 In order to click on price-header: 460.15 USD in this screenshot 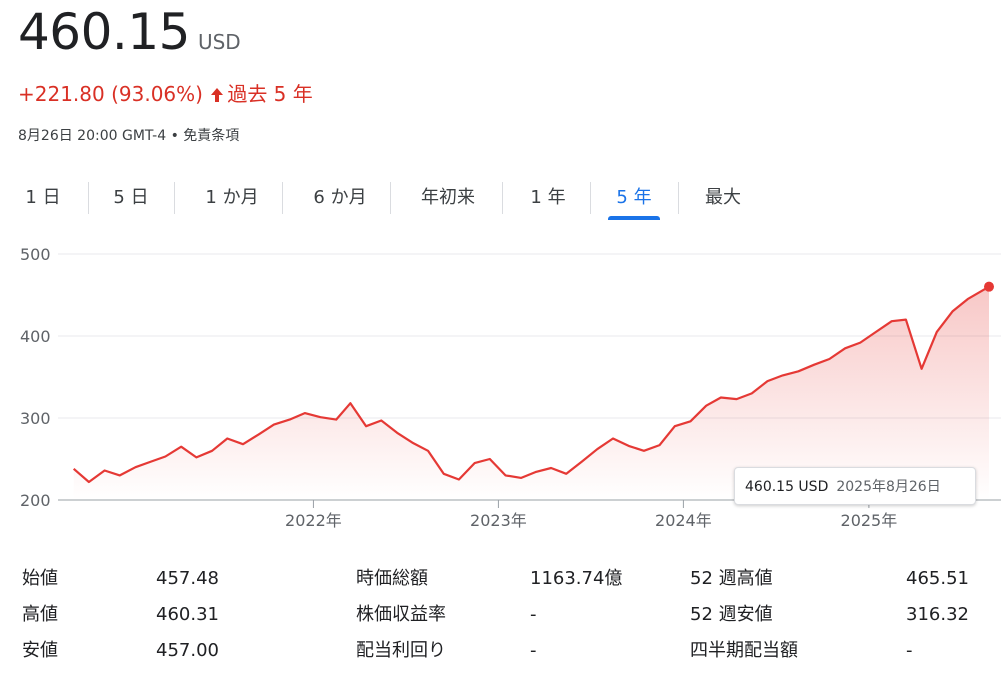, I will do `click(129, 32)`.